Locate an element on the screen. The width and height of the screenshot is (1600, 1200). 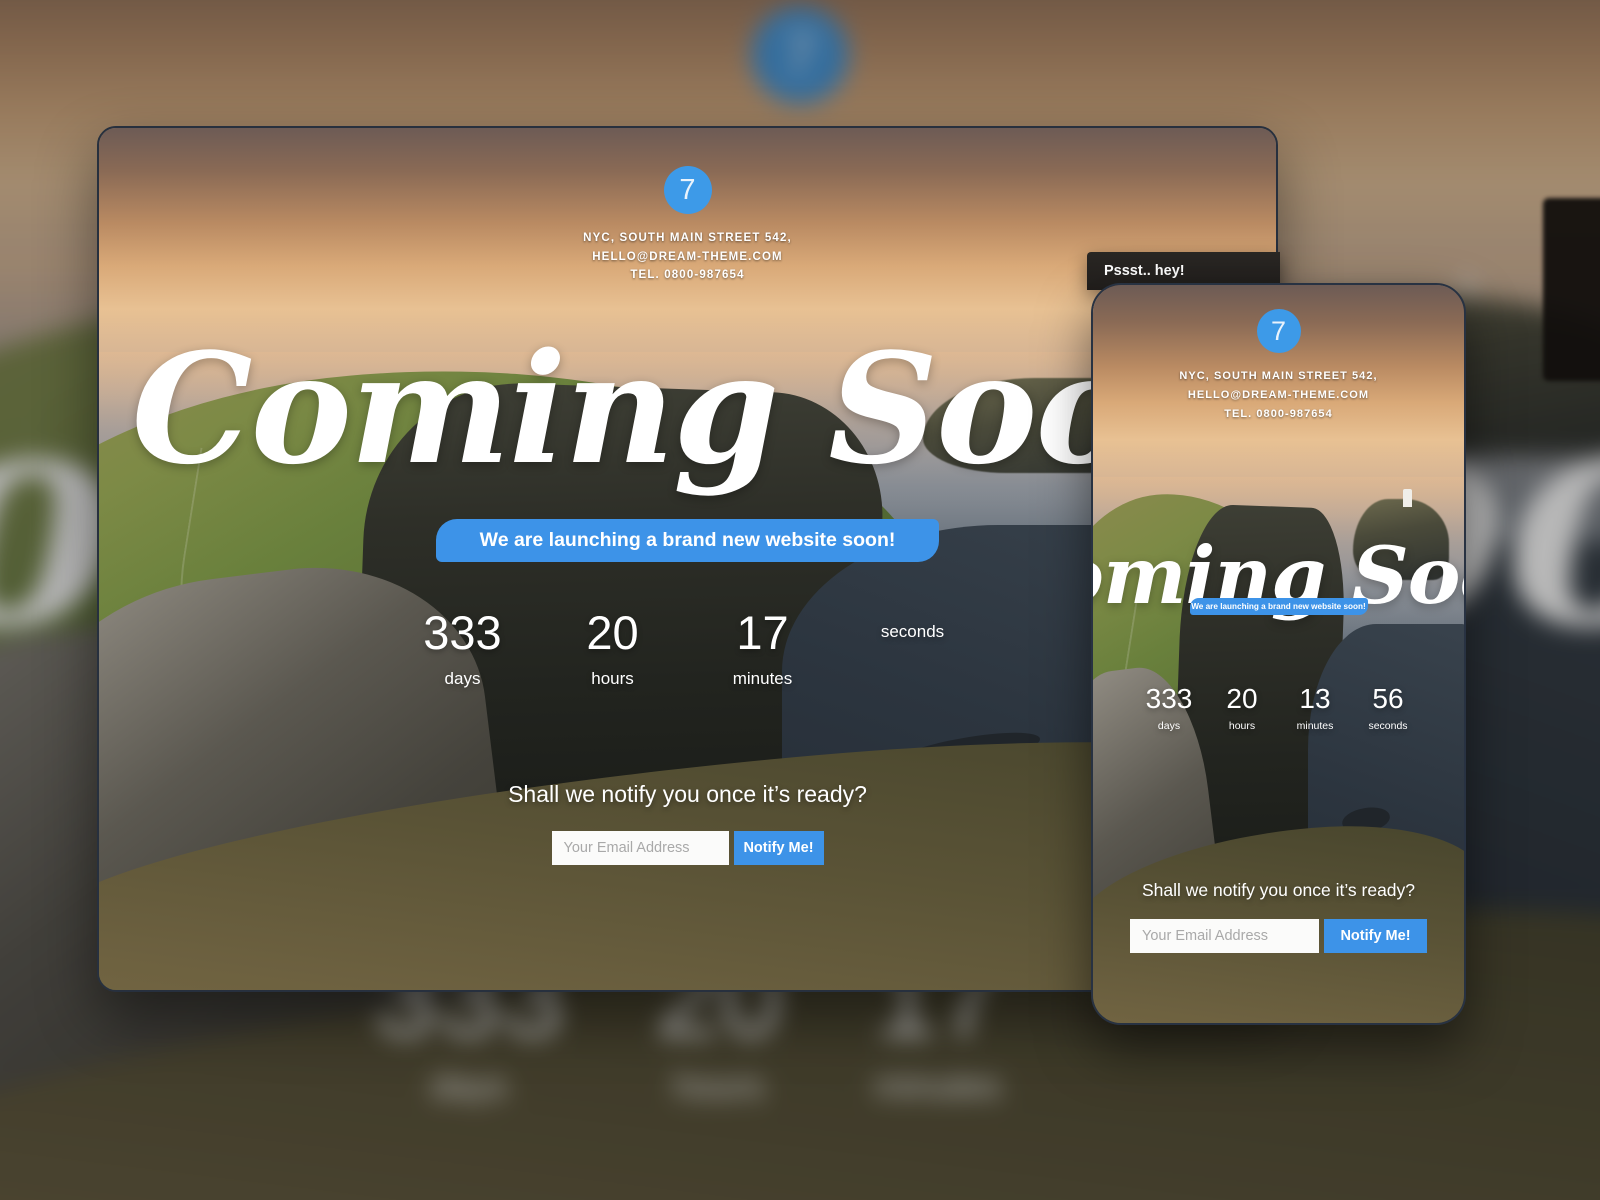
mobile-countdown-value-minutes: 13 is located at coordinates (1315, 699).